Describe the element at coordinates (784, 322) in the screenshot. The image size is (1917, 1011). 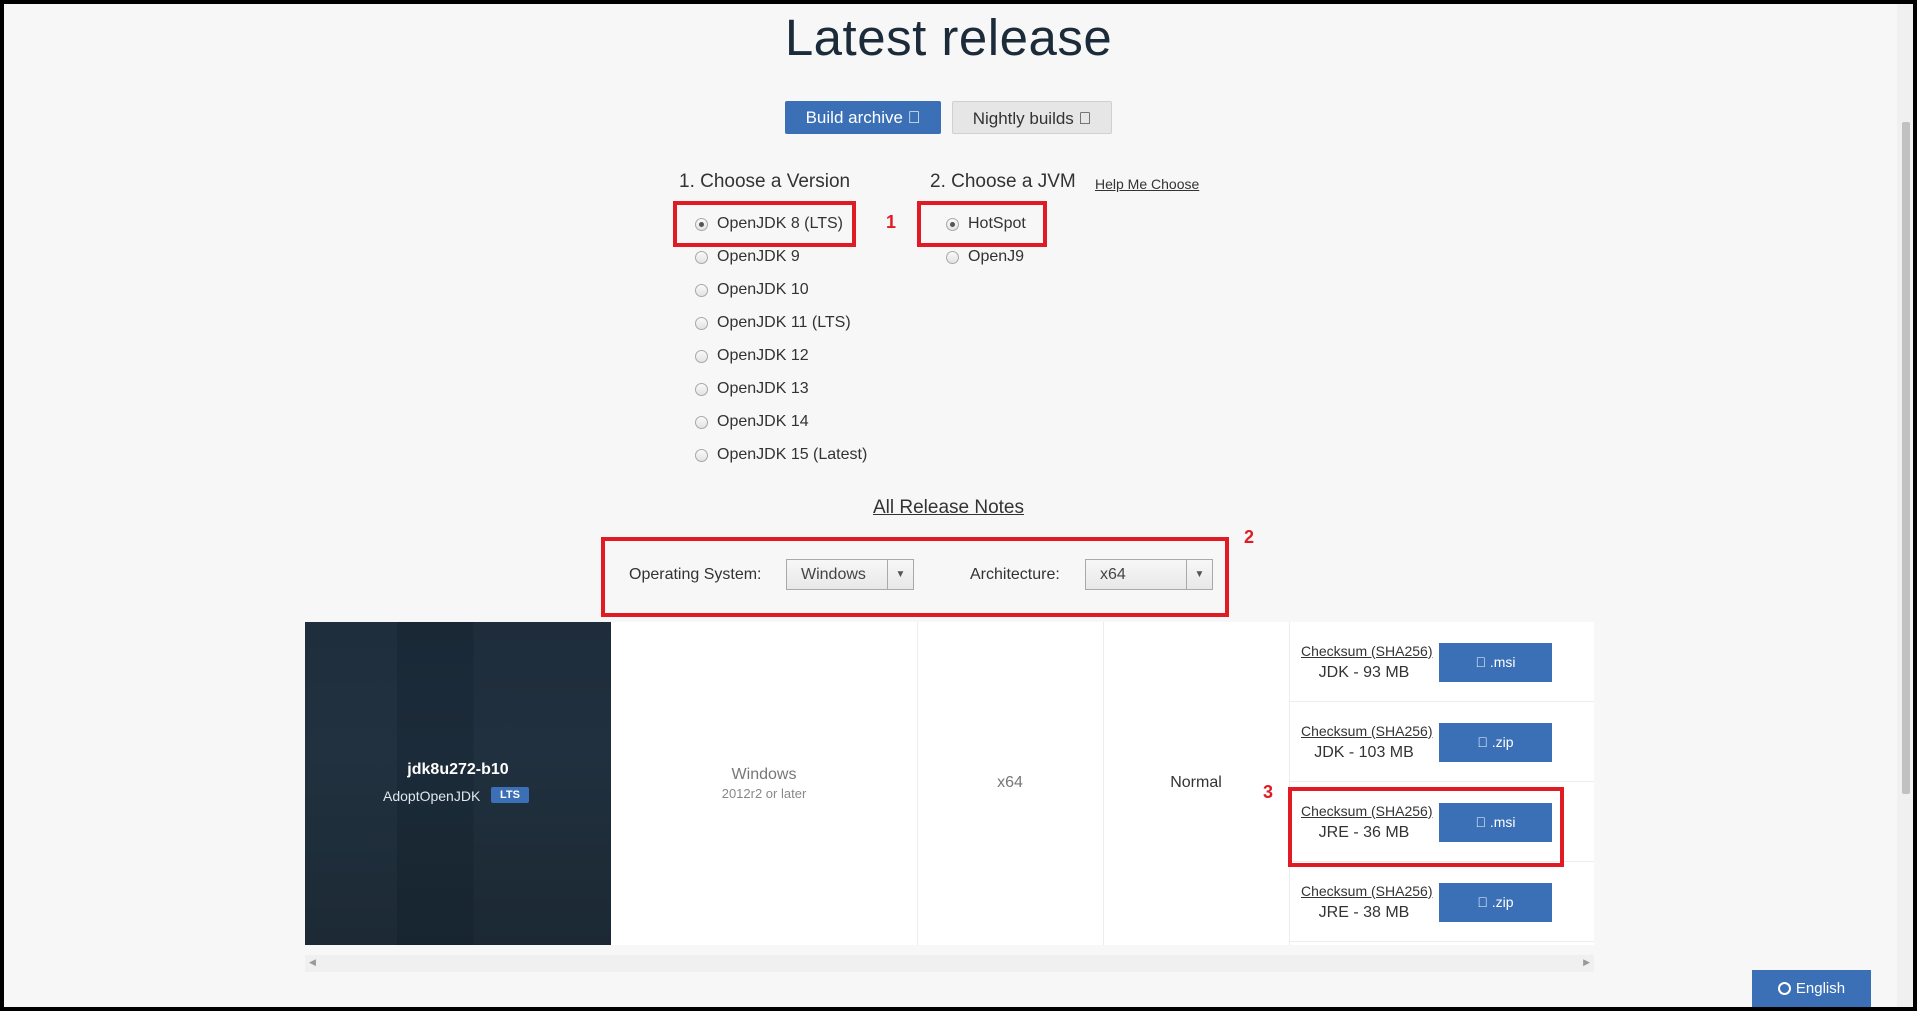
I see `version-option-label: OpenJDK 11 (LTS)` at that location.